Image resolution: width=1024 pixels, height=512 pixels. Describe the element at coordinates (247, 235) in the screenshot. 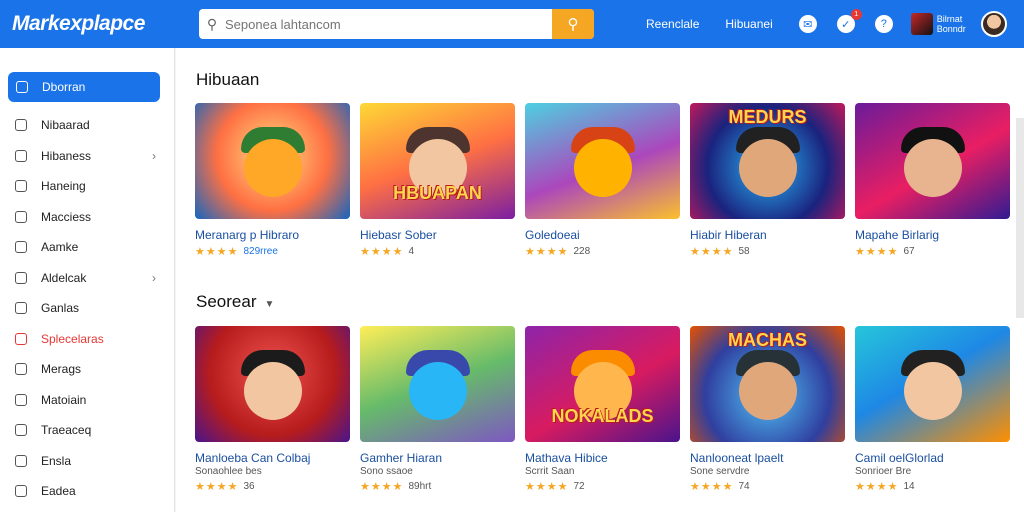

I see `card-title: Meranarg p Hibraro` at that location.